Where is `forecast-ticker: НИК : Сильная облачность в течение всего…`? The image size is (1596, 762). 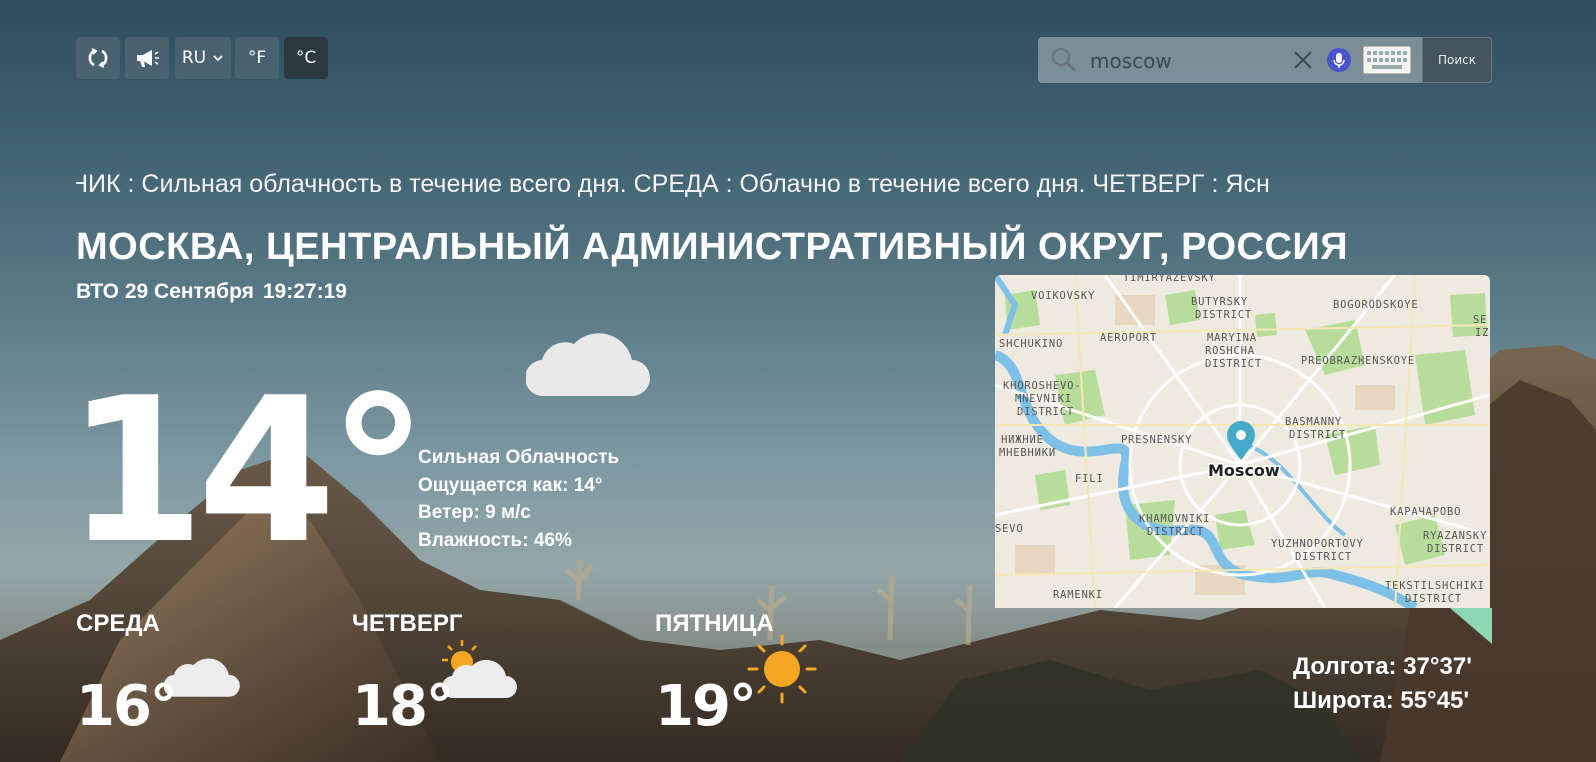
forecast-ticker: НИК : Сильная облачность в течение всего… is located at coordinates (784, 185).